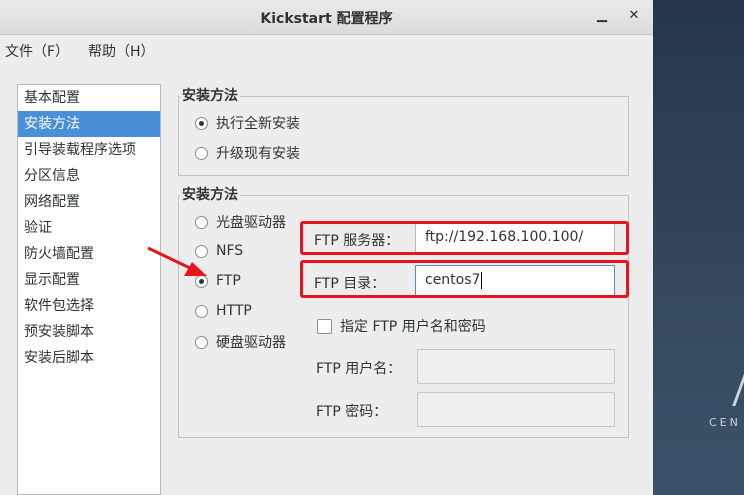 Image resolution: width=744 pixels, height=495 pixels. Describe the element at coordinates (89, 202) in the screenshot. I see `sidebar-item-network: 网络配置` at that location.